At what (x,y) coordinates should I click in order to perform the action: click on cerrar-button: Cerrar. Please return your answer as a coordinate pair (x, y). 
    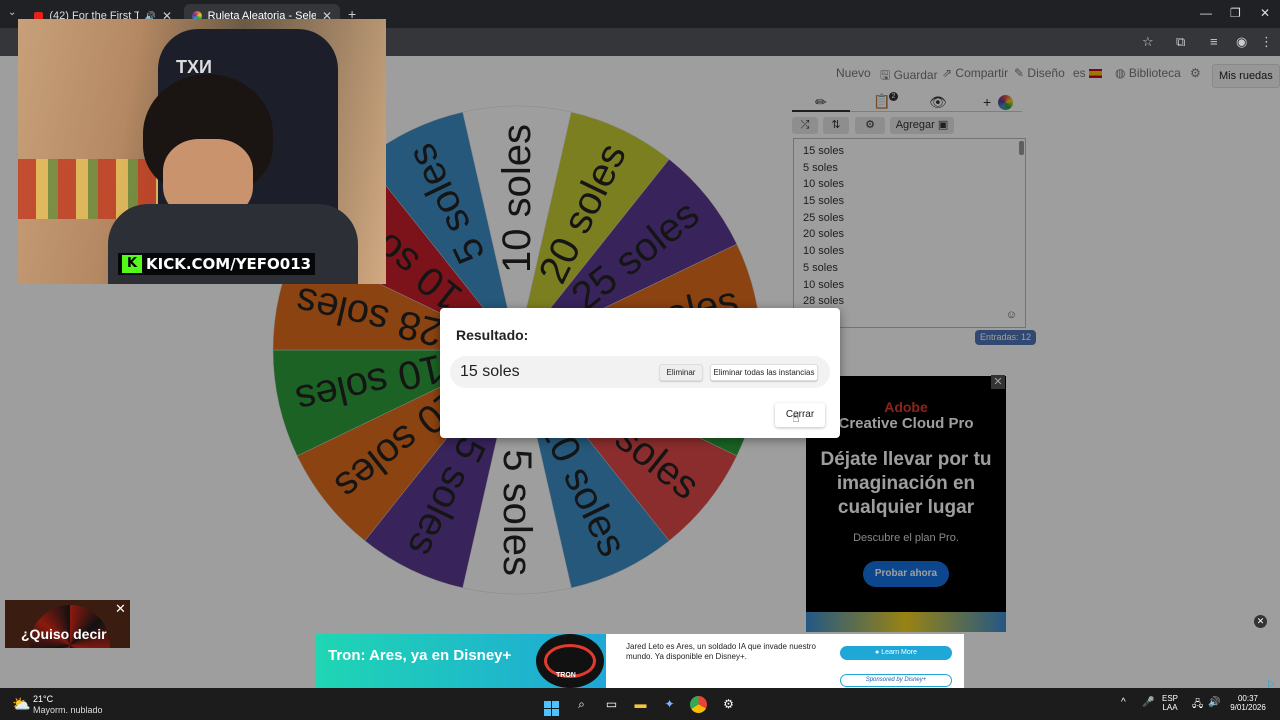
    Looking at the image, I should click on (800, 415).